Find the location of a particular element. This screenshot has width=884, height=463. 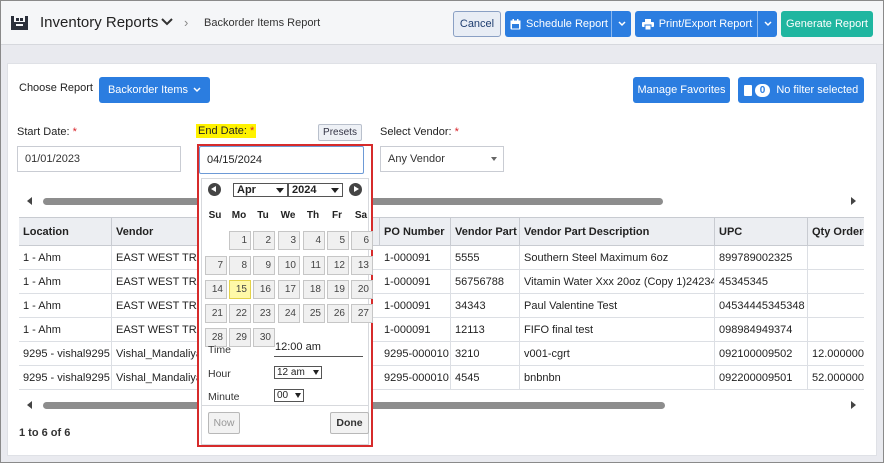

calendar-day: 6 is located at coordinates (362, 240).